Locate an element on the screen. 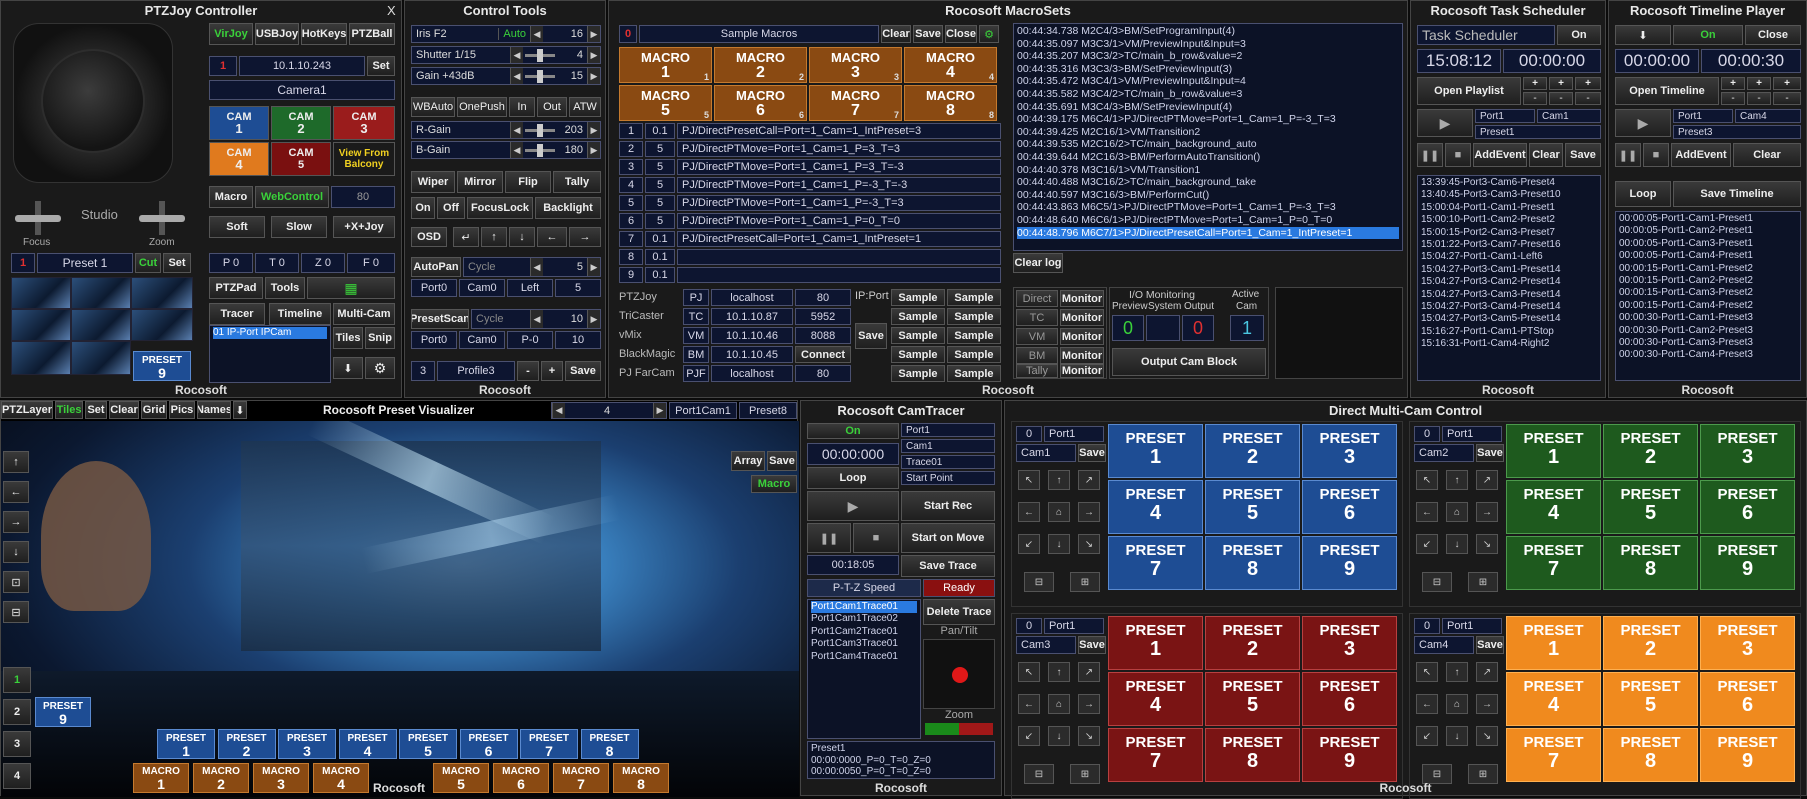 This screenshot has height=799, width=1807. cam-button-1: CAM 1 is located at coordinates (239, 123).